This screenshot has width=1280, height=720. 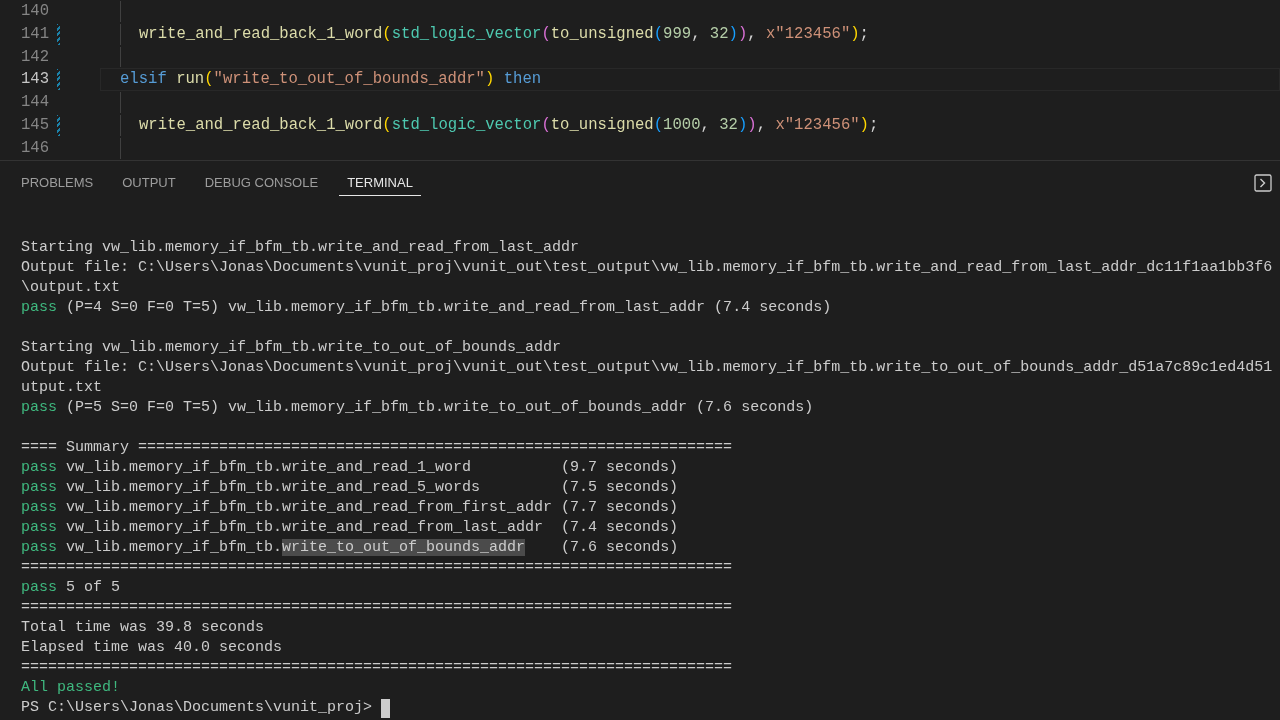 I want to click on line-number: 141, so click(x=34, y=34).